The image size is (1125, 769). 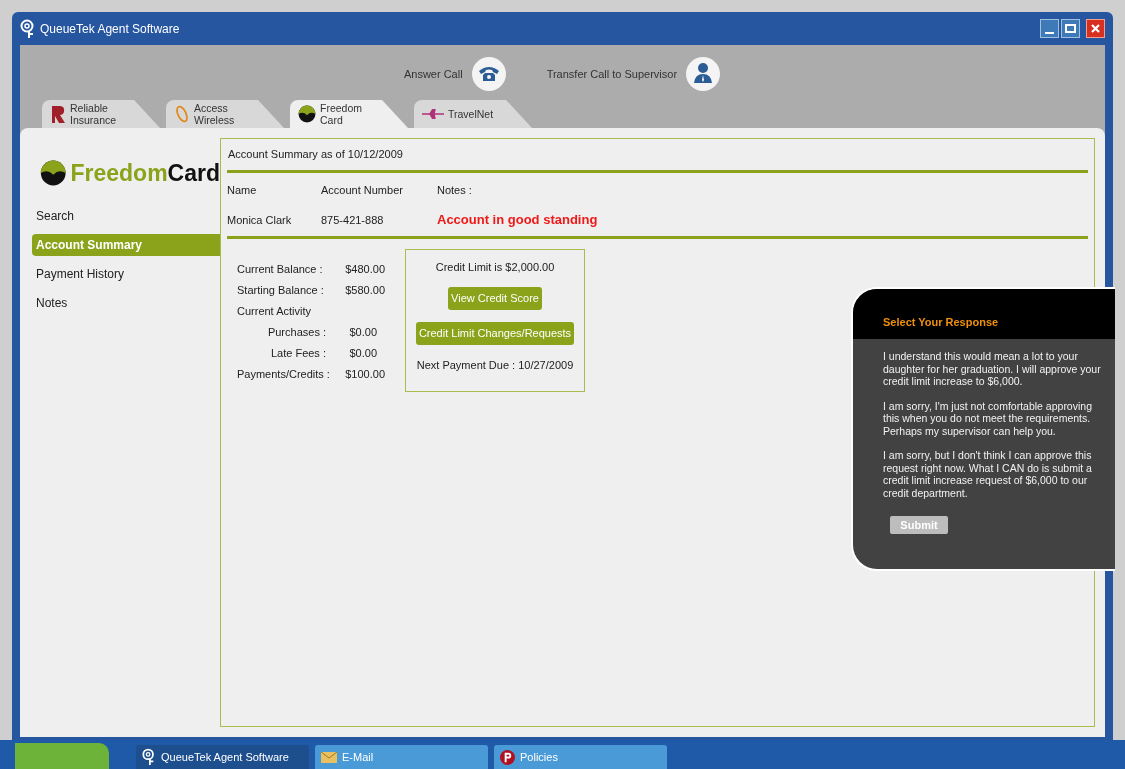 I want to click on response-title: Select Your Response, so click(x=941, y=322).